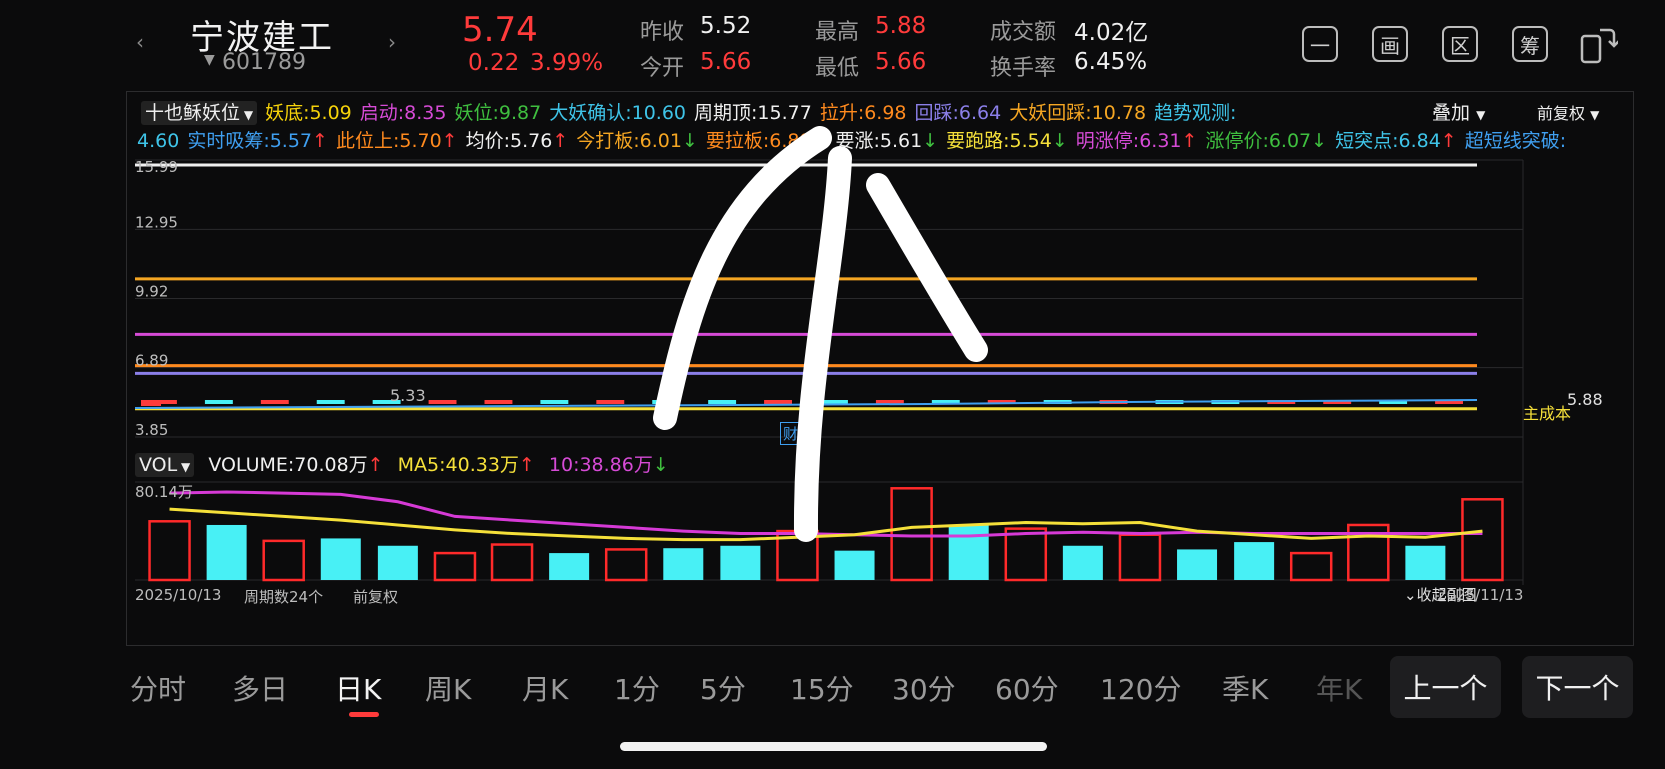  Describe the element at coordinates (833, 746) in the screenshot. I see `home-indicator` at that location.